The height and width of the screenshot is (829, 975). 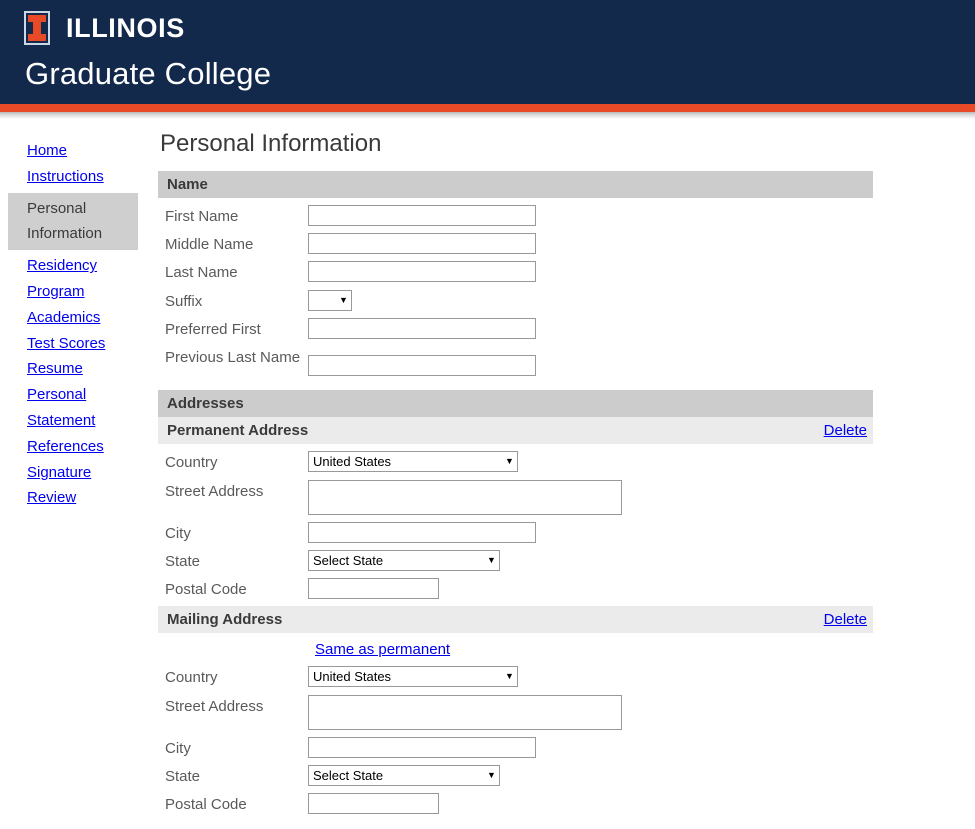 I want to click on field-row-mailing-street: Street Address, so click(x=566, y=712).